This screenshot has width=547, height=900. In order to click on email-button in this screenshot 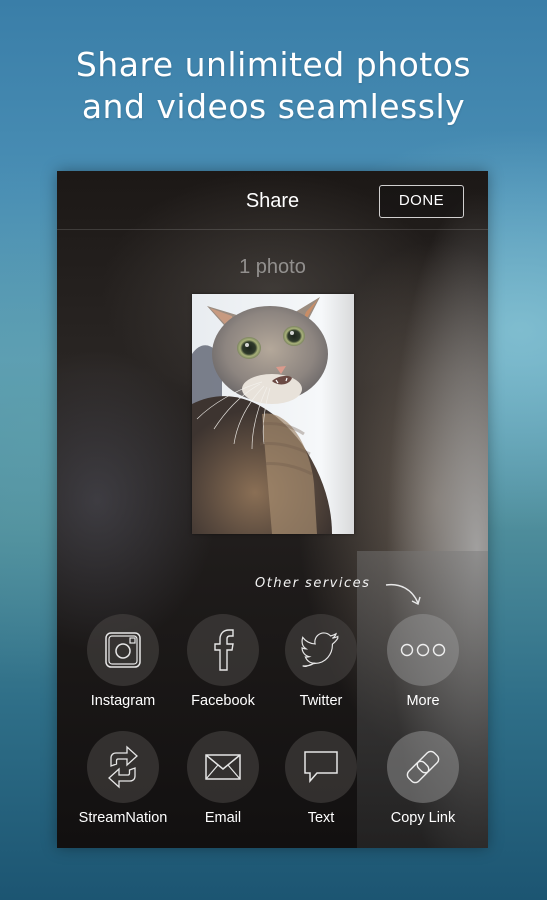, I will do `click(223, 767)`.